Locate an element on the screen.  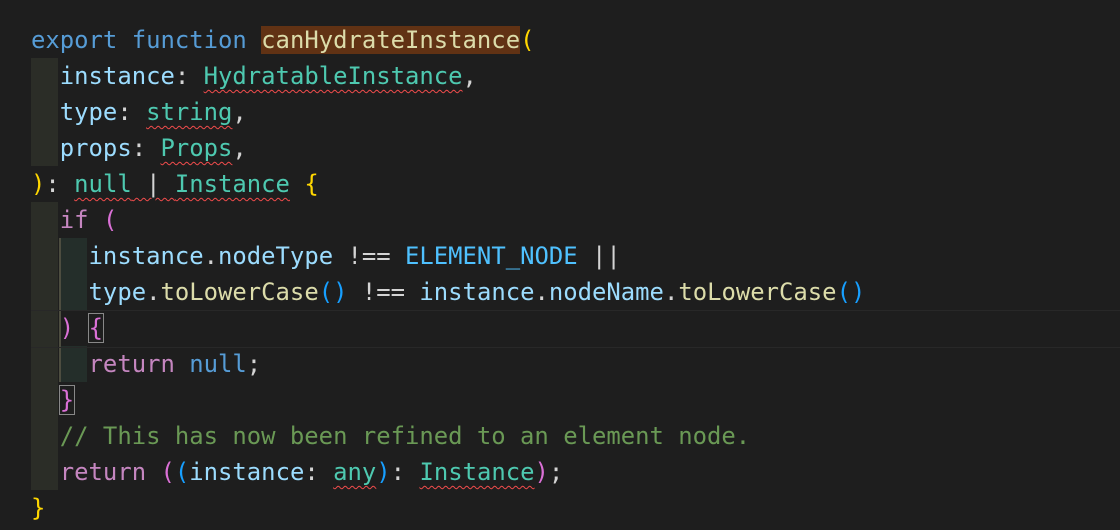
property-node-type: nodeType is located at coordinates (276, 256).